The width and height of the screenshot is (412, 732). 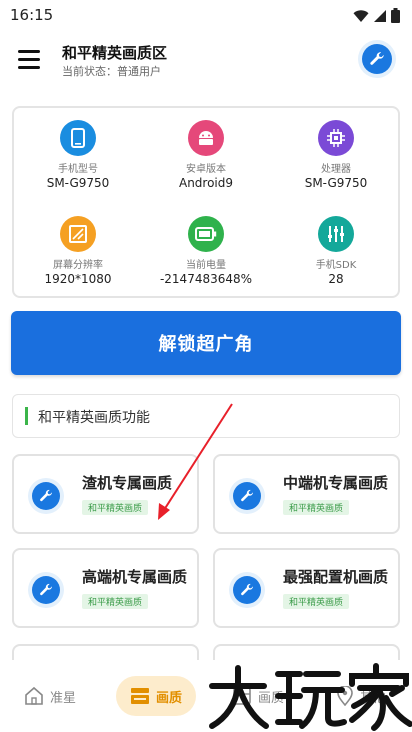 I want to click on info-label: 处理器, so click(x=336, y=169).